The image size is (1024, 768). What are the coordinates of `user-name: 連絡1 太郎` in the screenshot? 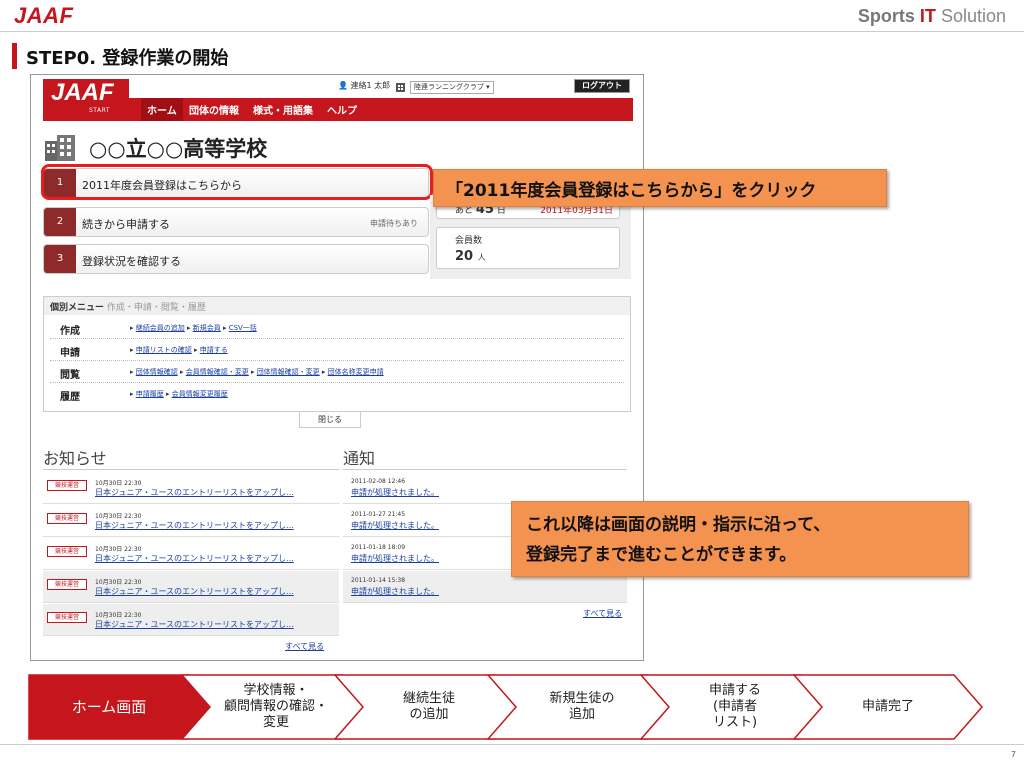 It's located at (370, 85).